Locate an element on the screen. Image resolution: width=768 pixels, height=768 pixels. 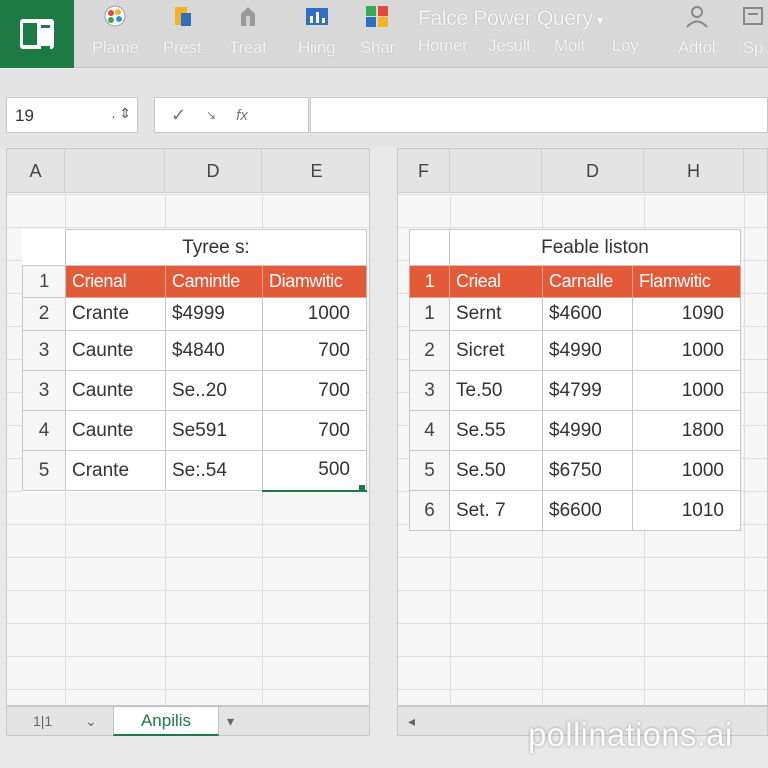
name-box-dropdown-icon: . ⇕ is located at coordinates (121, 113).